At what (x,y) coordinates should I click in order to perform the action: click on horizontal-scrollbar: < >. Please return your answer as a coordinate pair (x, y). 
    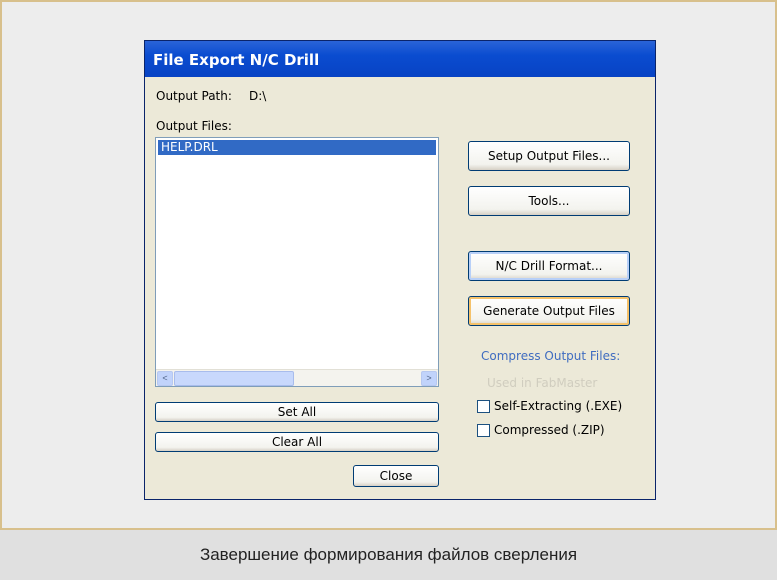
    Looking at the image, I should click on (297, 377).